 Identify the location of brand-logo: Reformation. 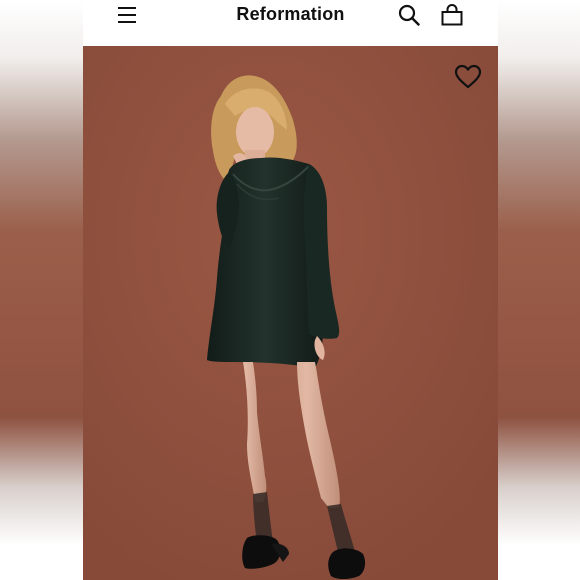
(290, 14).